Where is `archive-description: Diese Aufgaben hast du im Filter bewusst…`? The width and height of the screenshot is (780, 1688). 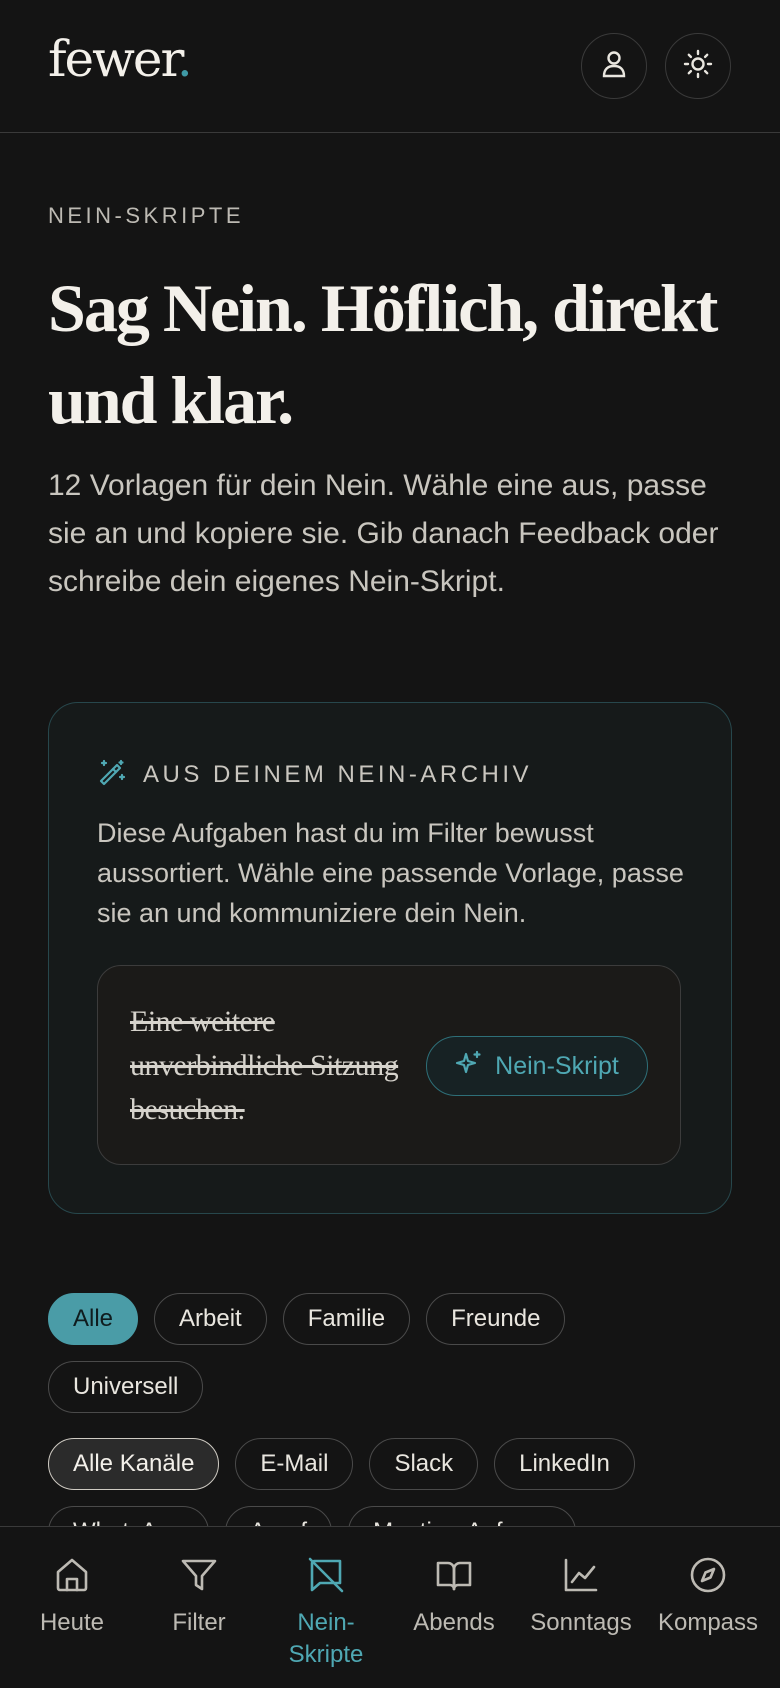
archive-description: Diese Aufgaben hast du im Filter bewusst… is located at coordinates (390, 873).